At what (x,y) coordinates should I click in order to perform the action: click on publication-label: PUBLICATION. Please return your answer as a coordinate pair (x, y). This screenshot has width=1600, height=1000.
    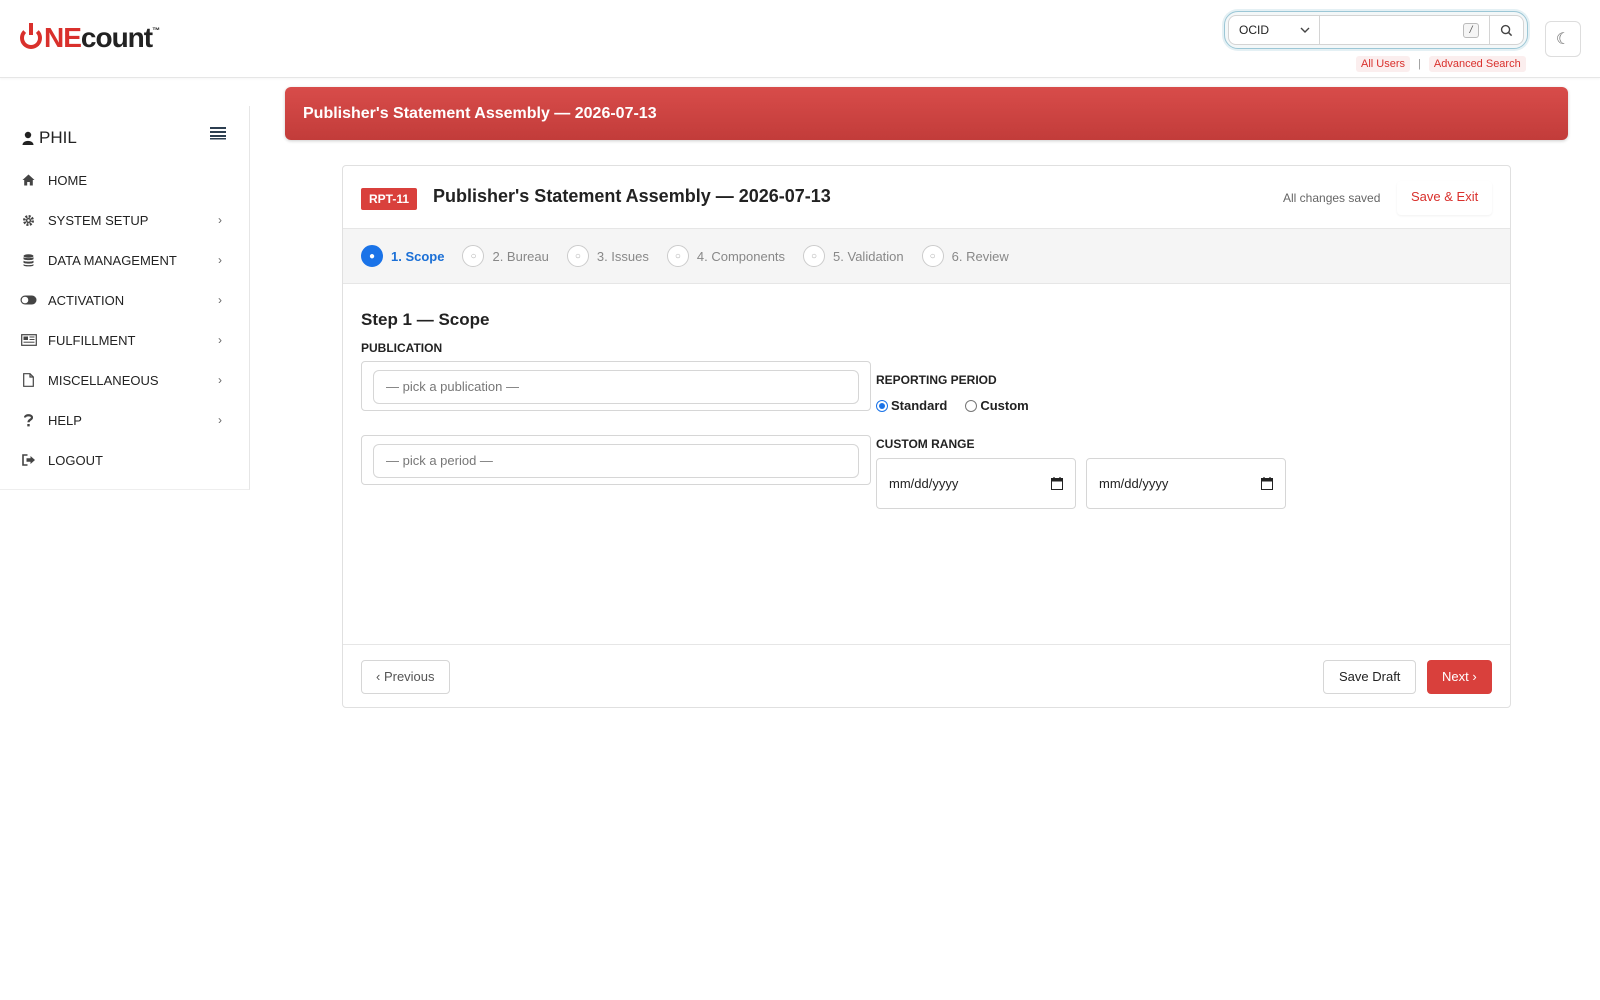
    Looking at the image, I should click on (402, 348).